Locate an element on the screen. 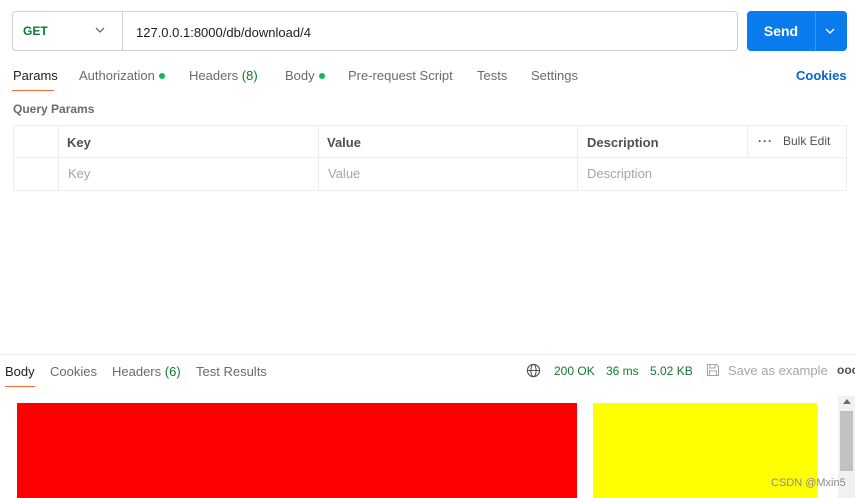 The height and width of the screenshot is (498, 855). response-tab-test-results: Test Results is located at coordinates (231, 371).